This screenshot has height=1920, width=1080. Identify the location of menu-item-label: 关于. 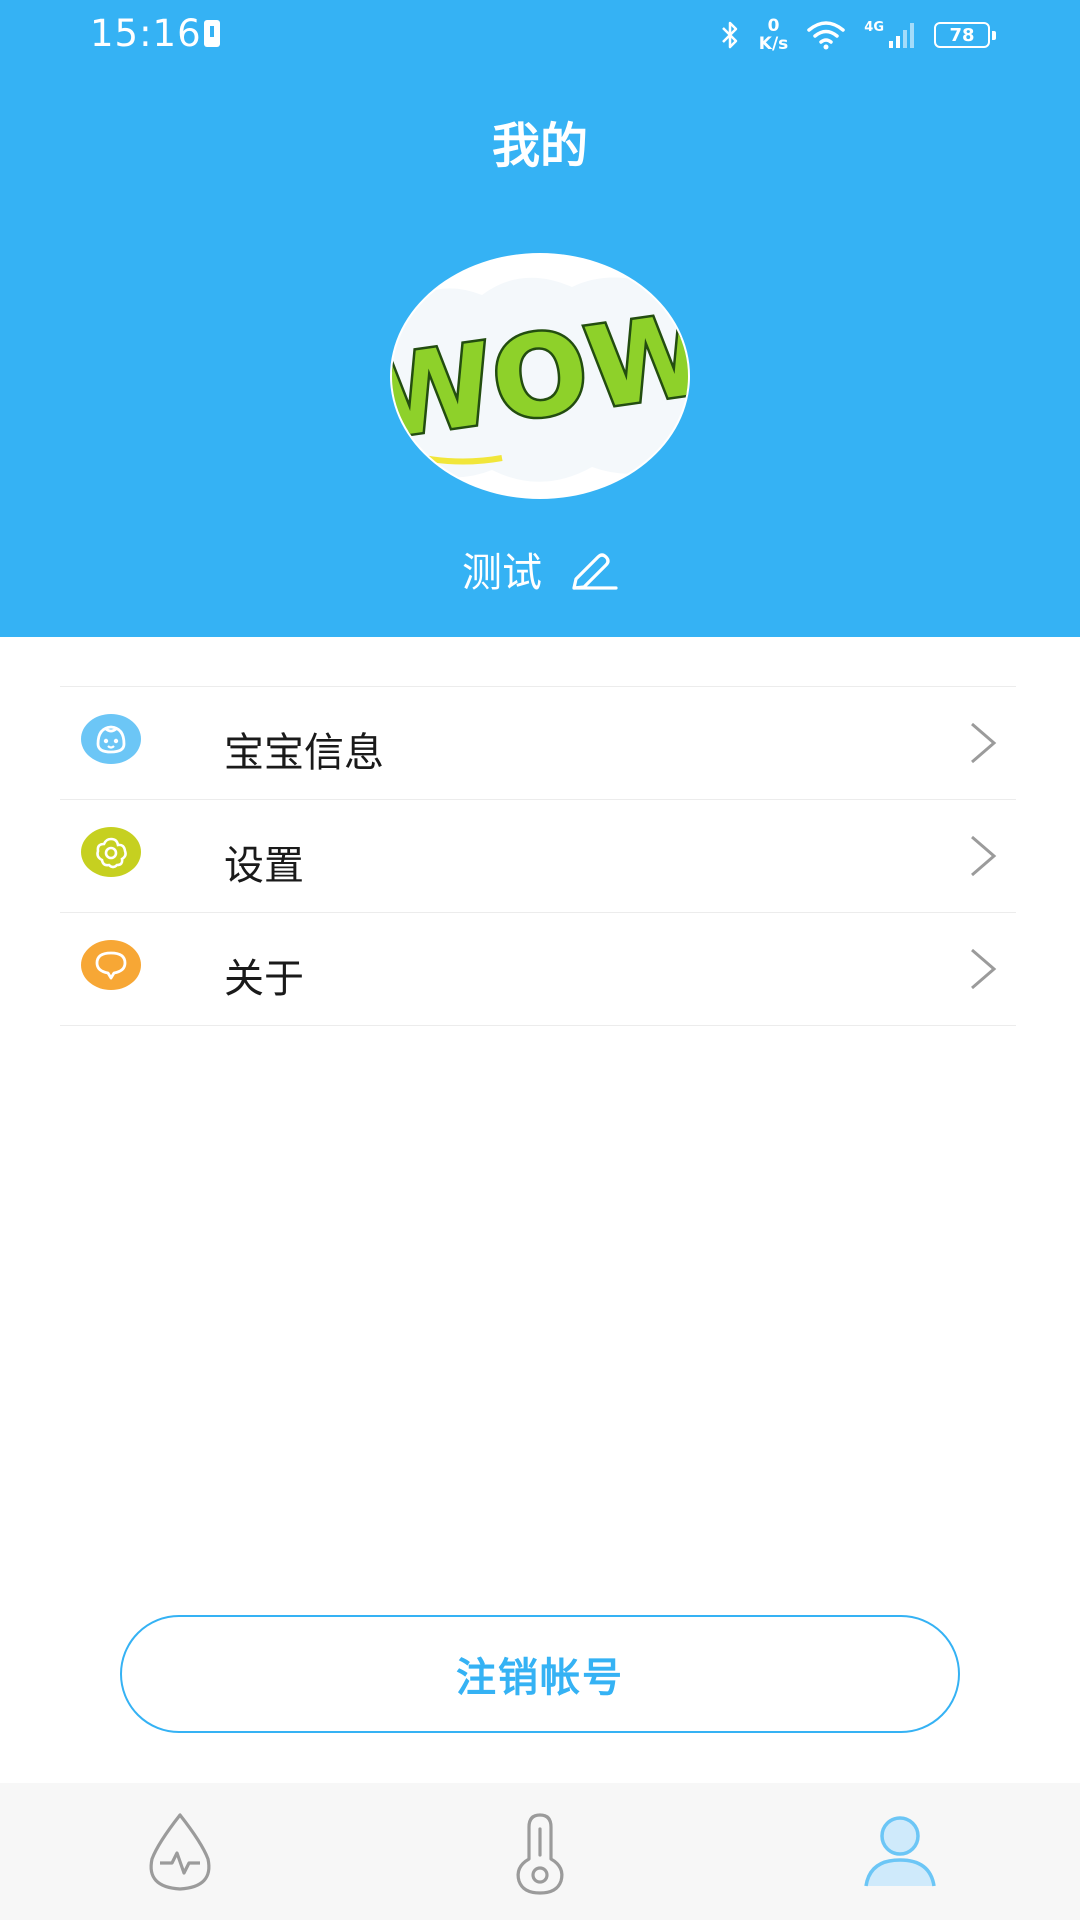
(264, 979).